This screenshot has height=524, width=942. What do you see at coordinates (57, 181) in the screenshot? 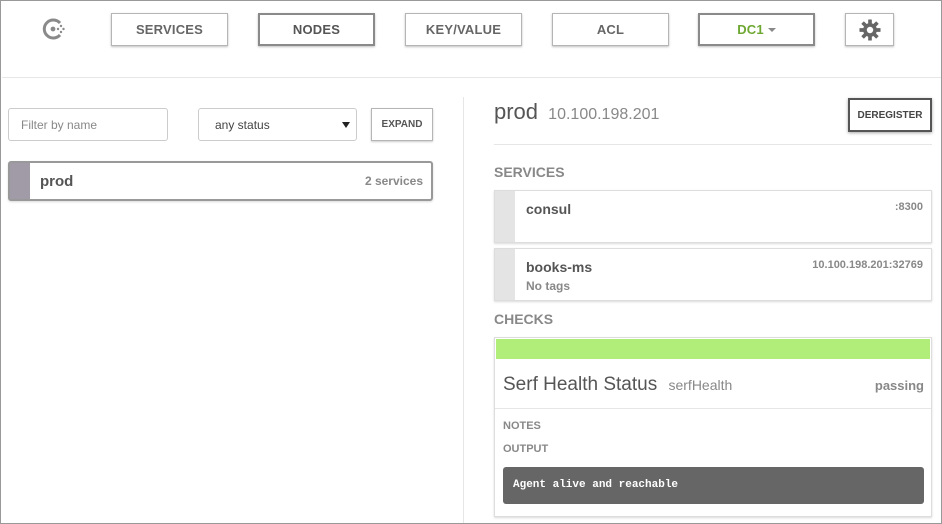
I see `node-name: prod` at bounding box center [57, 181].